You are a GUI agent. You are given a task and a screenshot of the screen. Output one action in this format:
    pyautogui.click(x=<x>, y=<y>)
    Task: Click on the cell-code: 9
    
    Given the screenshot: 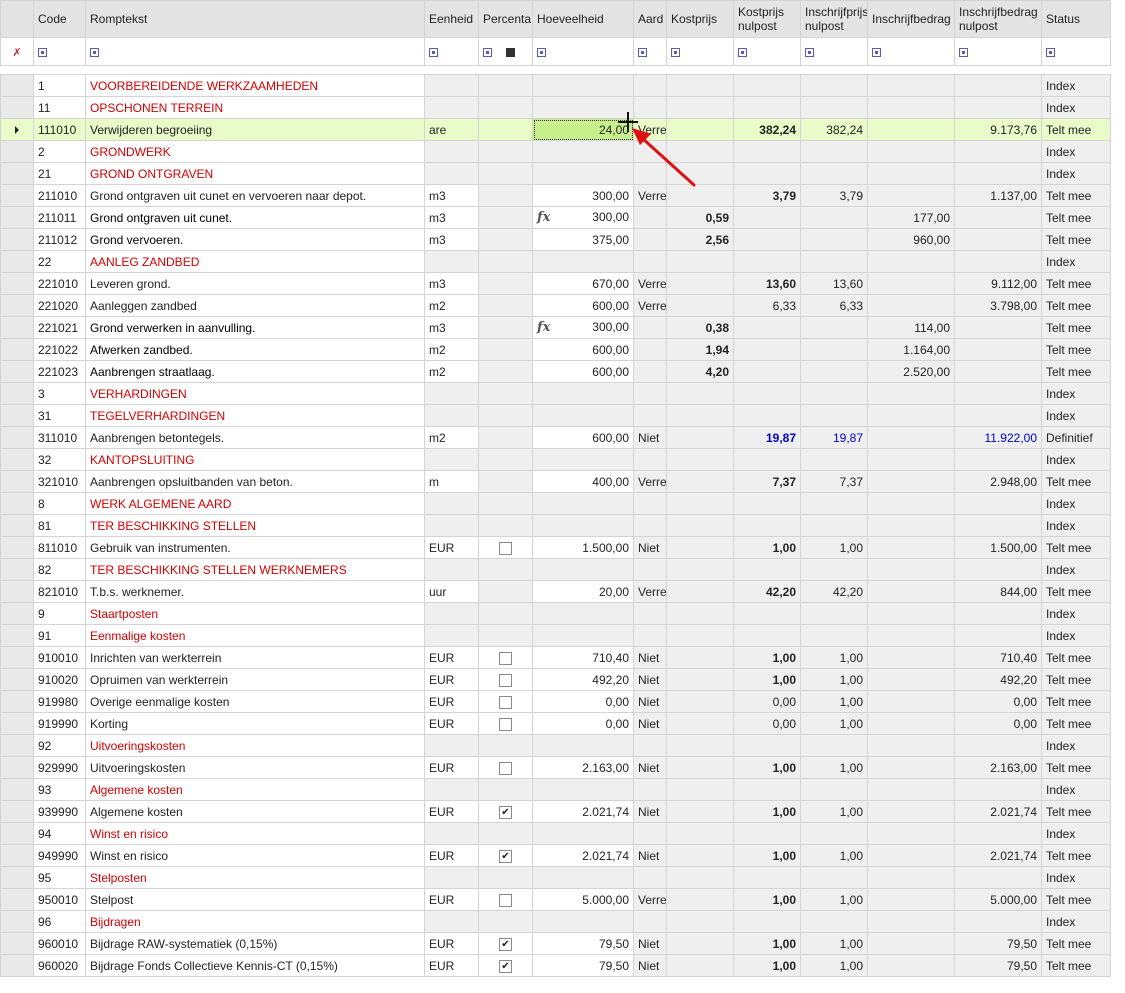 What is the action you would take?
    pyautogui.click(x=59, y=613)
    